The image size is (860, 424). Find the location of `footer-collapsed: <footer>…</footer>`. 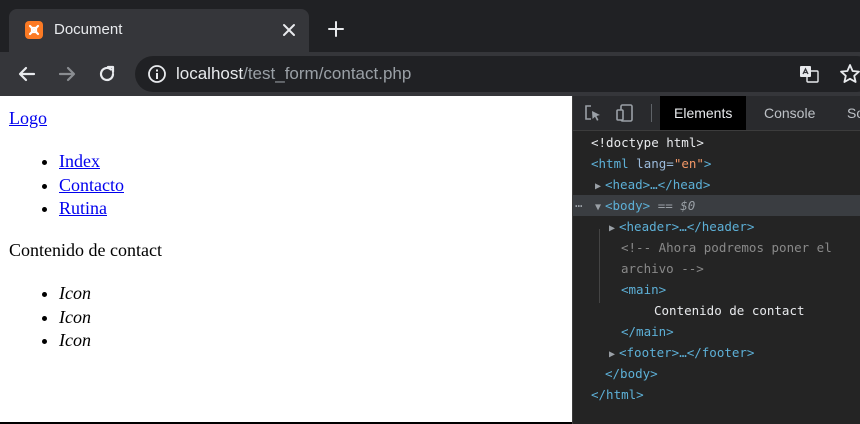

footer-collapsed: <footer>…</footer> is located at coordinates (687, 352).